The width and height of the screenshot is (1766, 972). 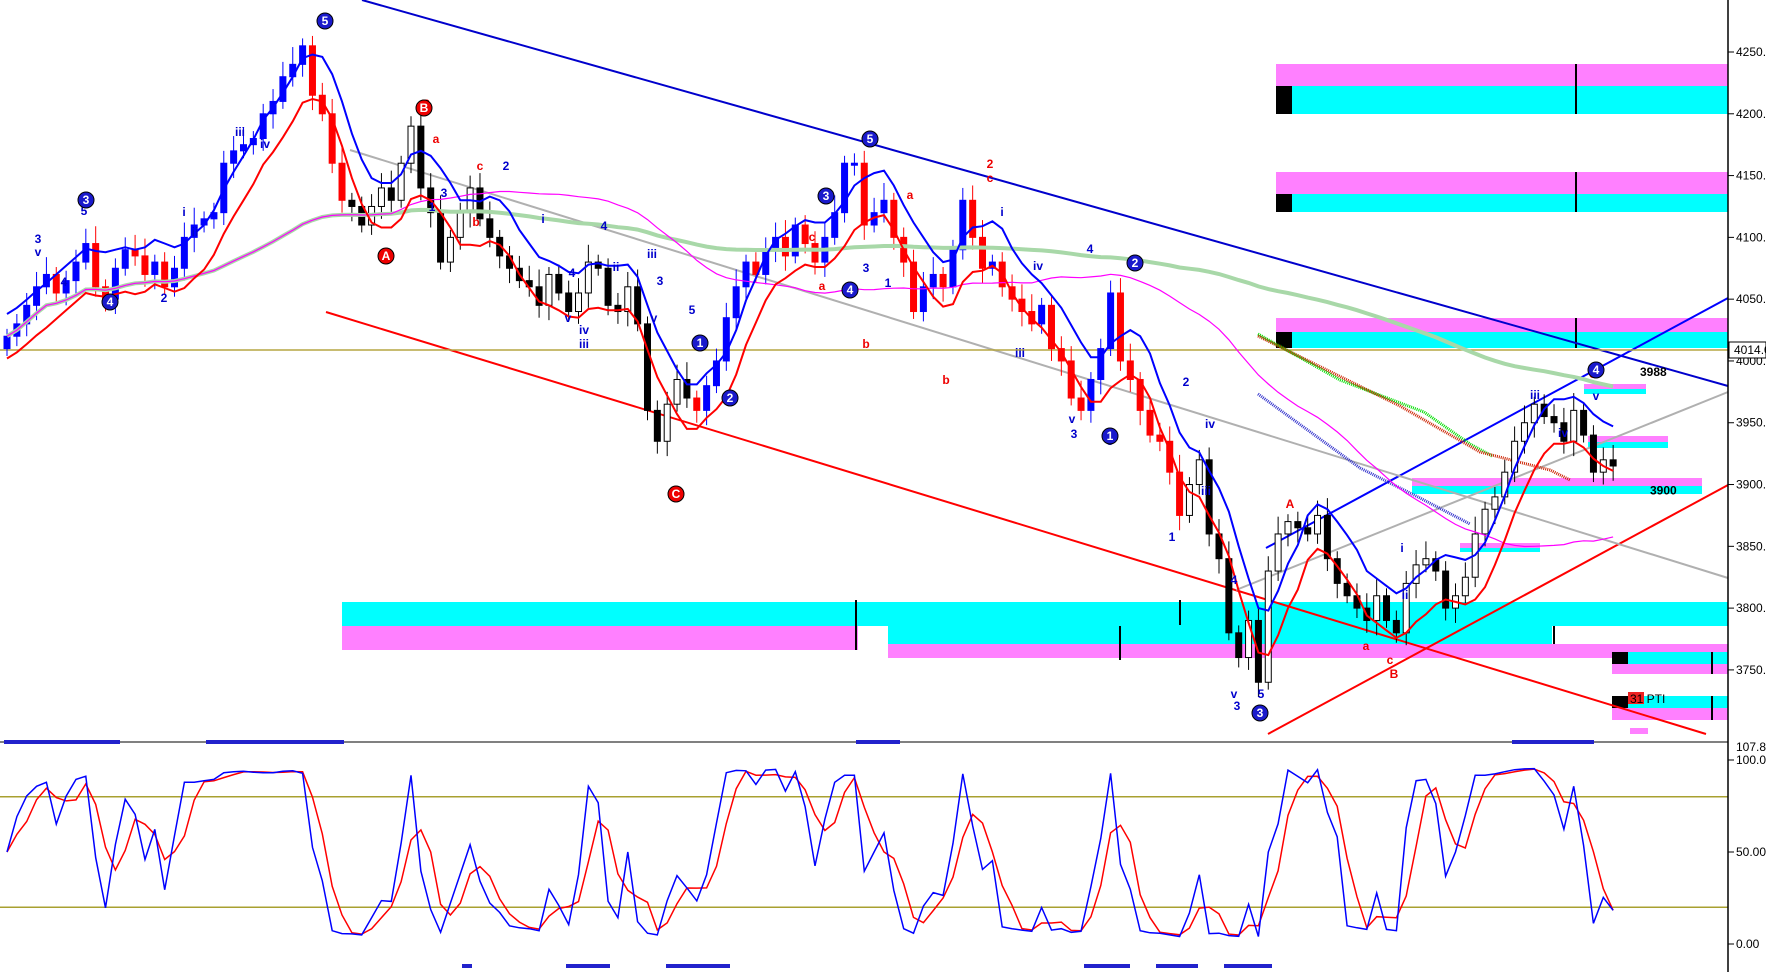 I want to click on price-tick-label: 3750.00, so click(x=1751, y=670).